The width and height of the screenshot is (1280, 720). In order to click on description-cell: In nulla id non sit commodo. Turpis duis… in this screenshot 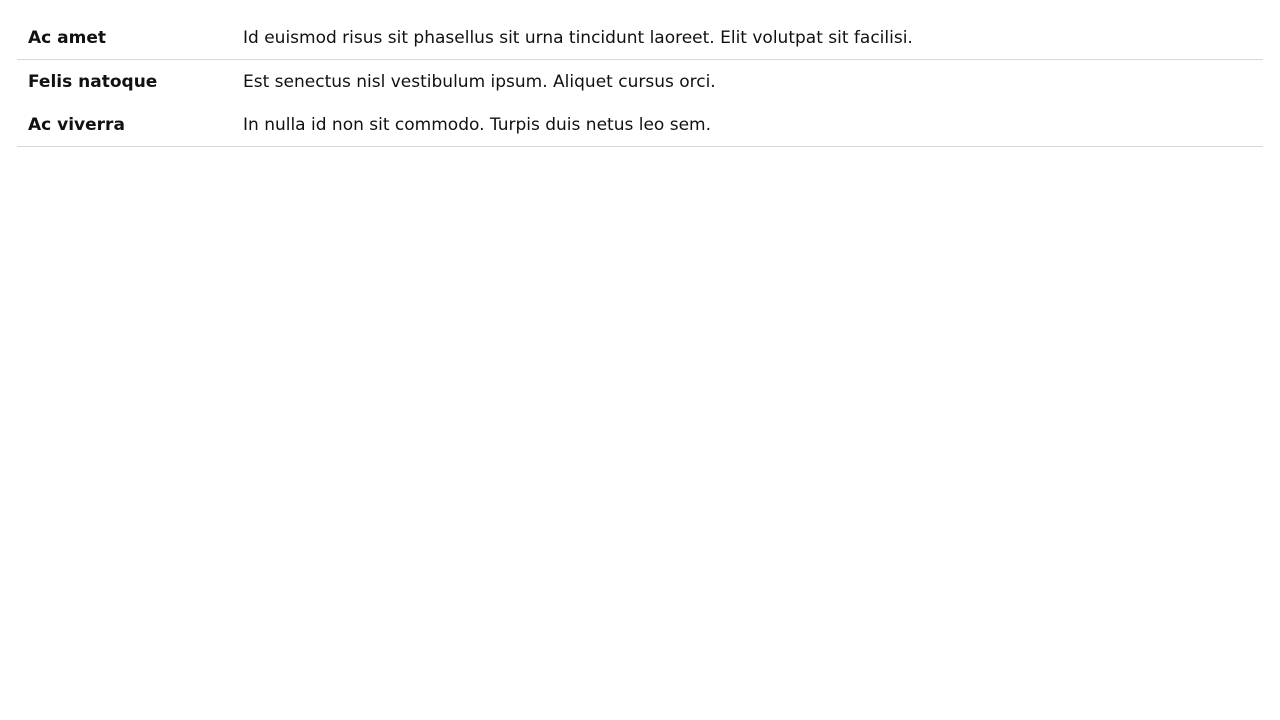, I will do `click(753, 125)`.